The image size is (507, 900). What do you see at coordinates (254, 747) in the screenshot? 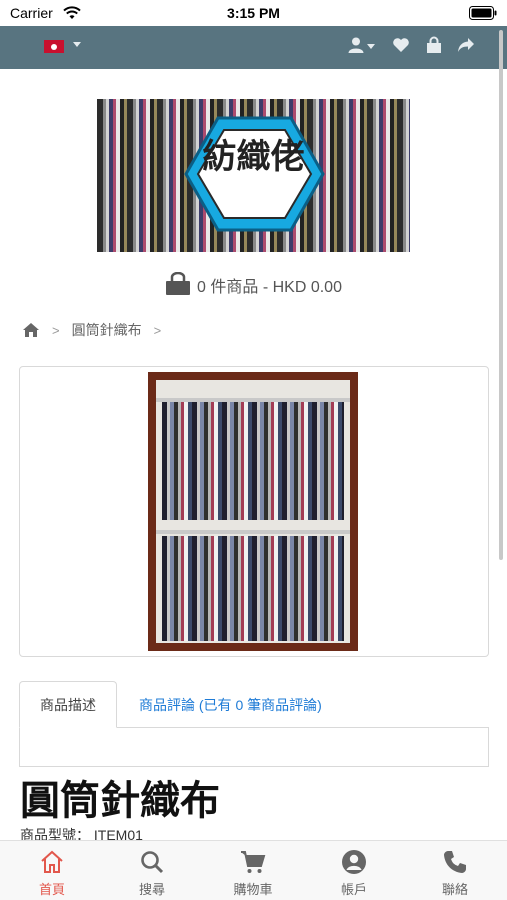
I see `tab-content-panel` at bounding box center [254, 747].